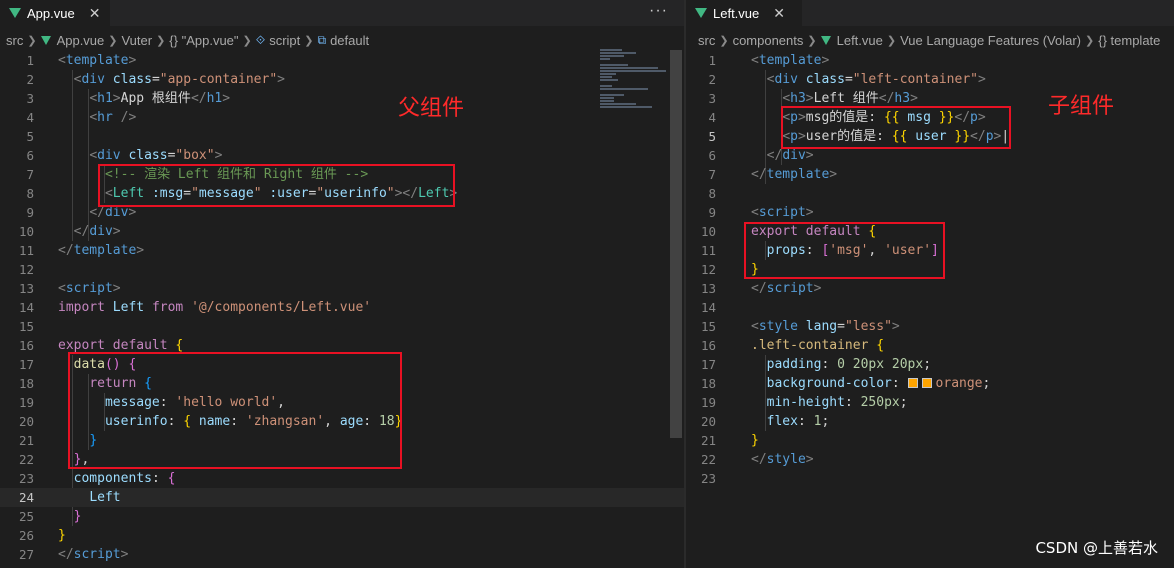 The height and width of the screenshot is (568, 1174). Describe the element at coordinates (26, 516) in the screenshot. I see `line-number: 25` at that location.